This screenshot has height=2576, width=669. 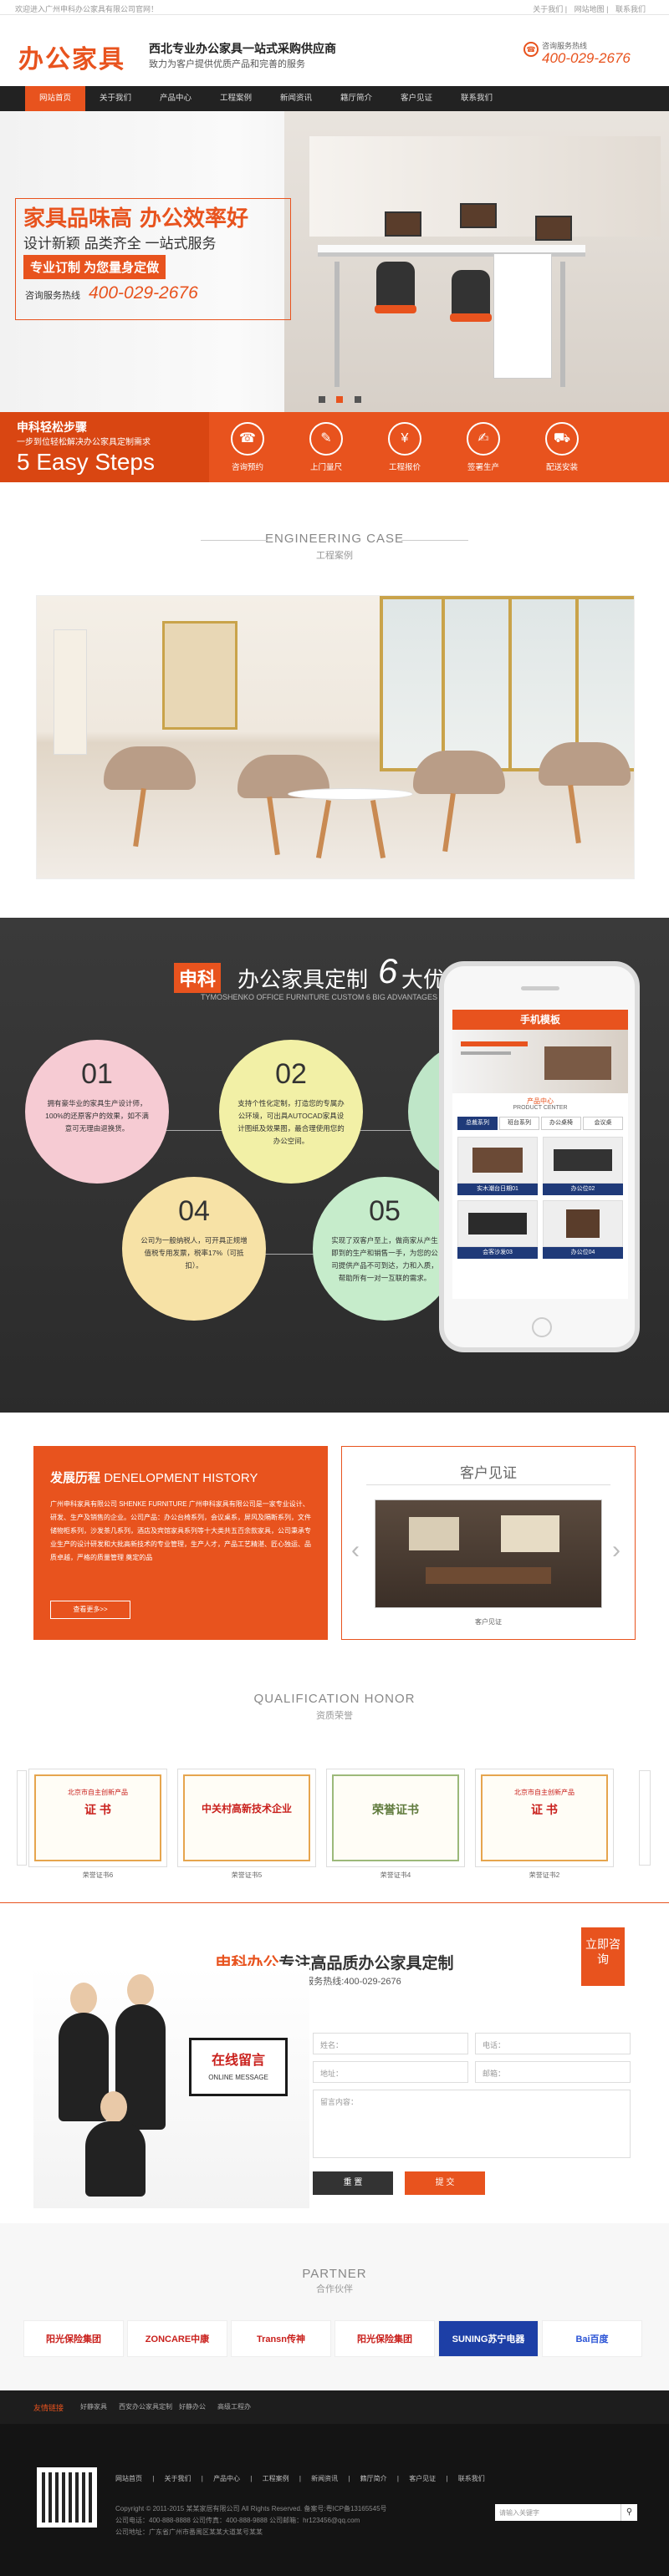 I want to click on friend-links-title: 友情链接, so click(x=49, y=2408).